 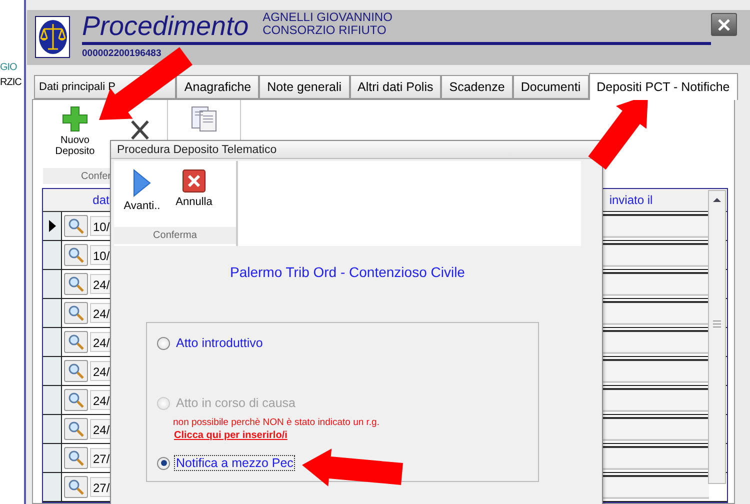 What do you see at coordinates (717, 337) in the screenshot?
I see `scrollbar` at bounding box center [717, 337].